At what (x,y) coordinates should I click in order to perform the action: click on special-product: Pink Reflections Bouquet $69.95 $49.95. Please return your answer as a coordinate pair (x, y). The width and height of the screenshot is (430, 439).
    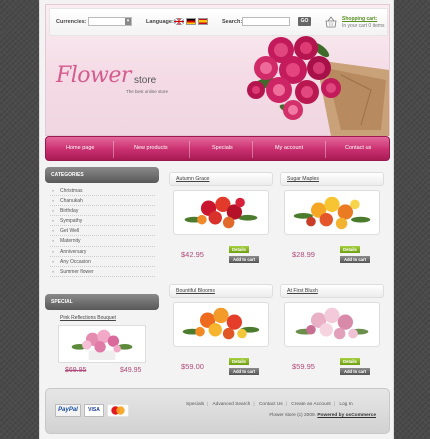
    Looking at the image, I should click on (102, 348).